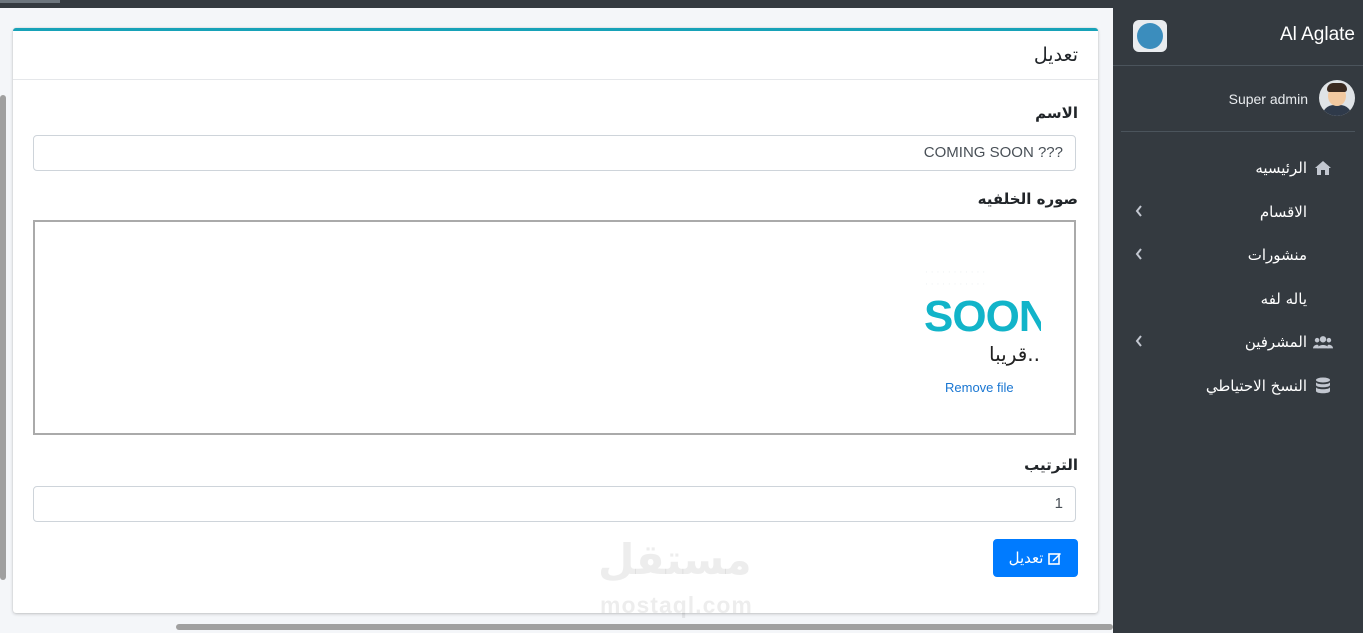 The height and width of the screenshot is (633, 1363). What do you see at coordinates (1238, 342) in the screenshot?
I see `sidebar-item-admins: المشرفين` at bounding box center [1238, 342].